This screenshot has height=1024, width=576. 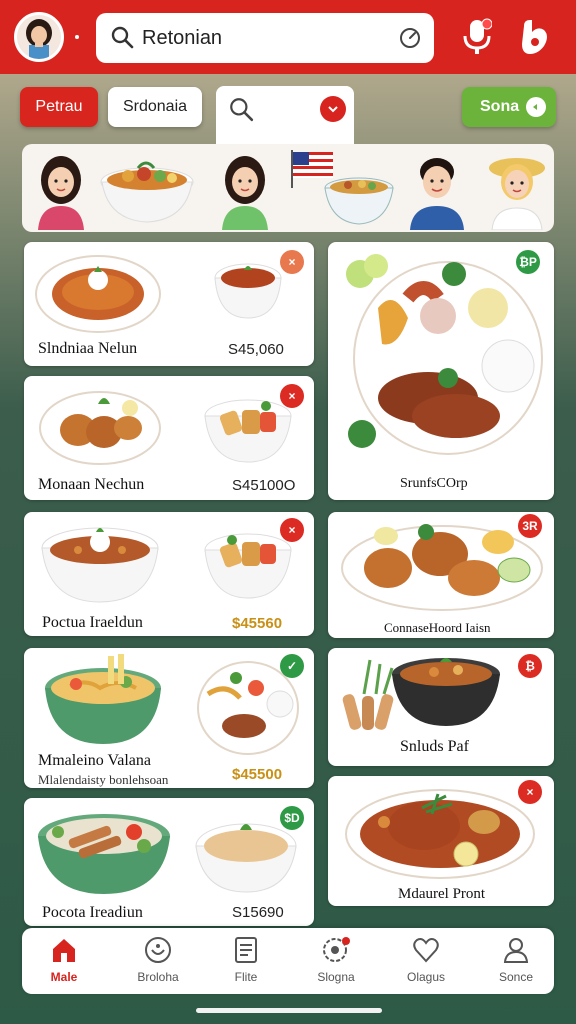 I want to click on dish-subtitle: Mlalendaisty bonlehsoan, so click(x=103, y=779).